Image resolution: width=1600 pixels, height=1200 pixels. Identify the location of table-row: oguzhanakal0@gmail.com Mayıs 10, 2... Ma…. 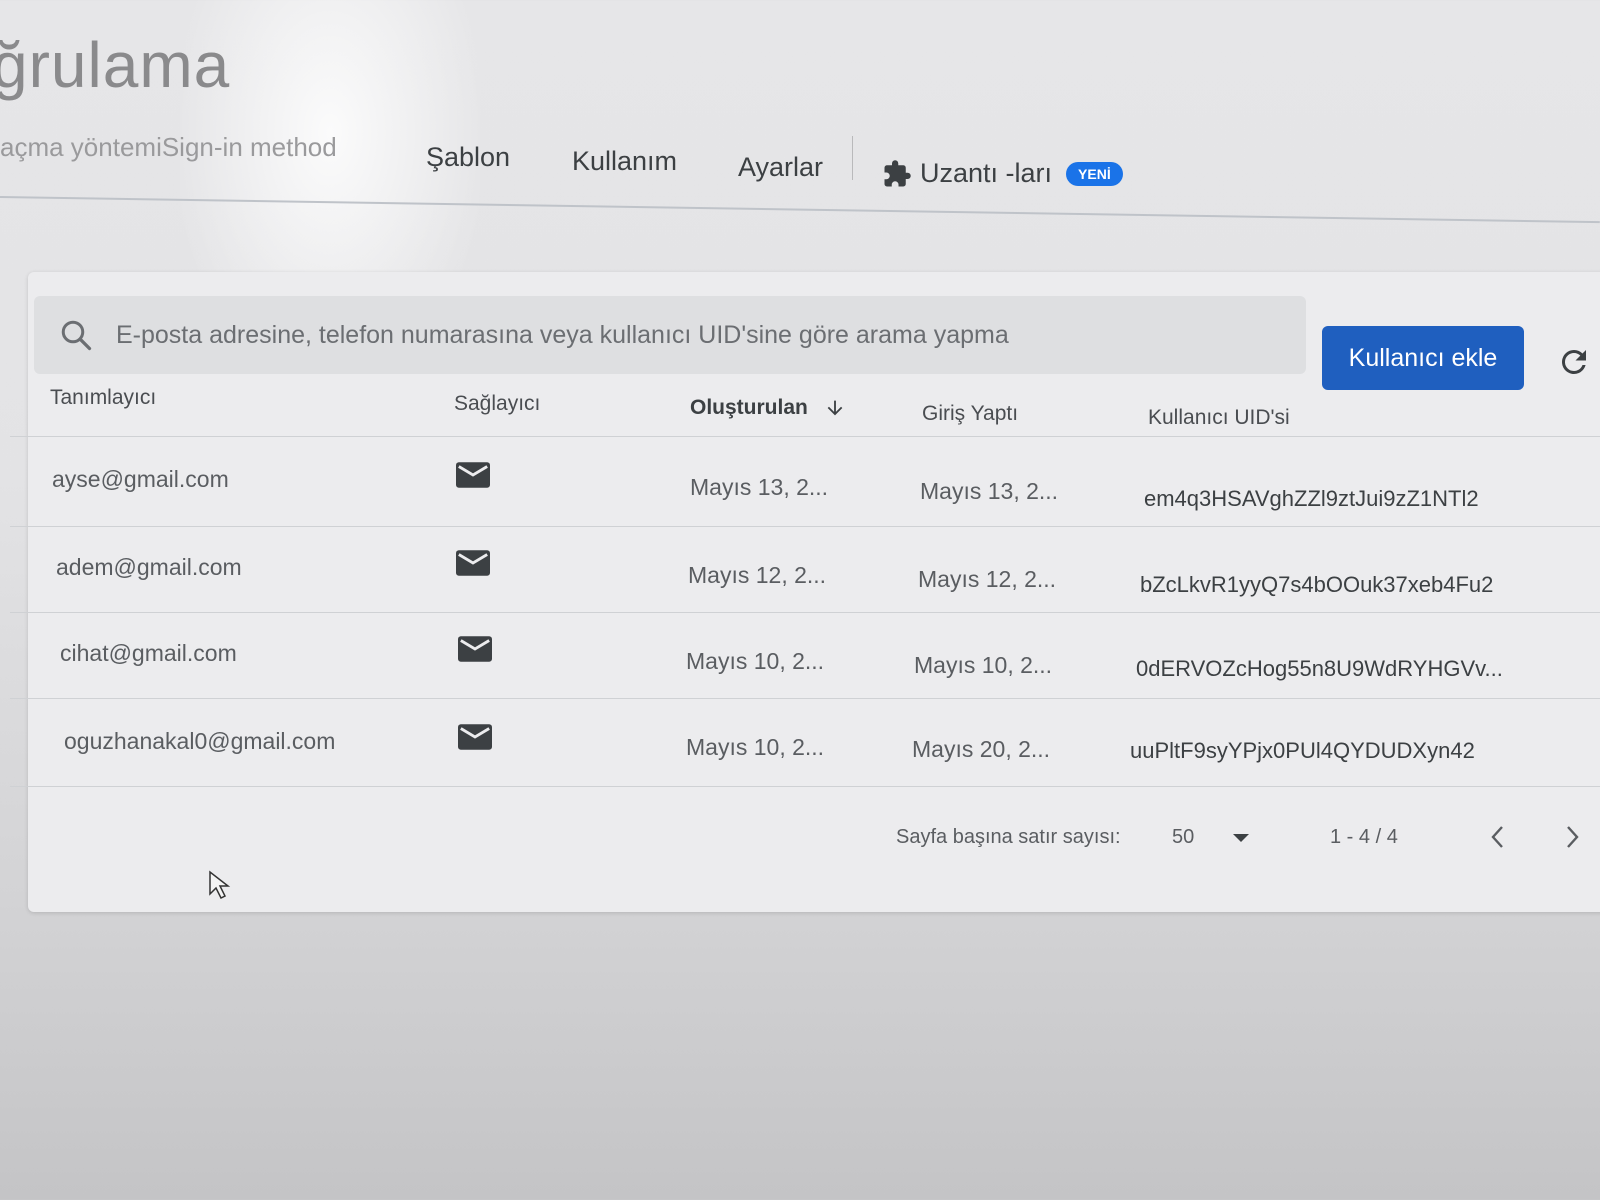
(800, 750).